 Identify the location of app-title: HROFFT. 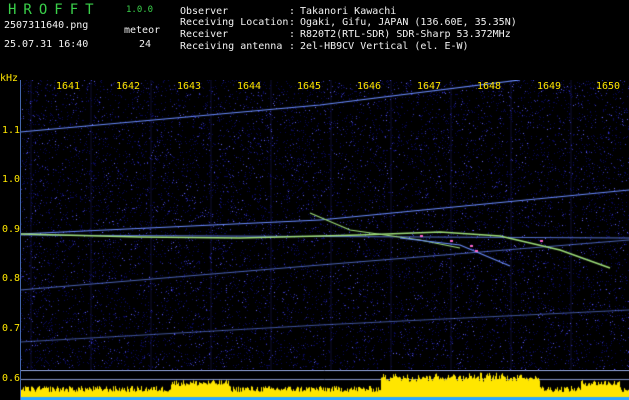
(54, 10).